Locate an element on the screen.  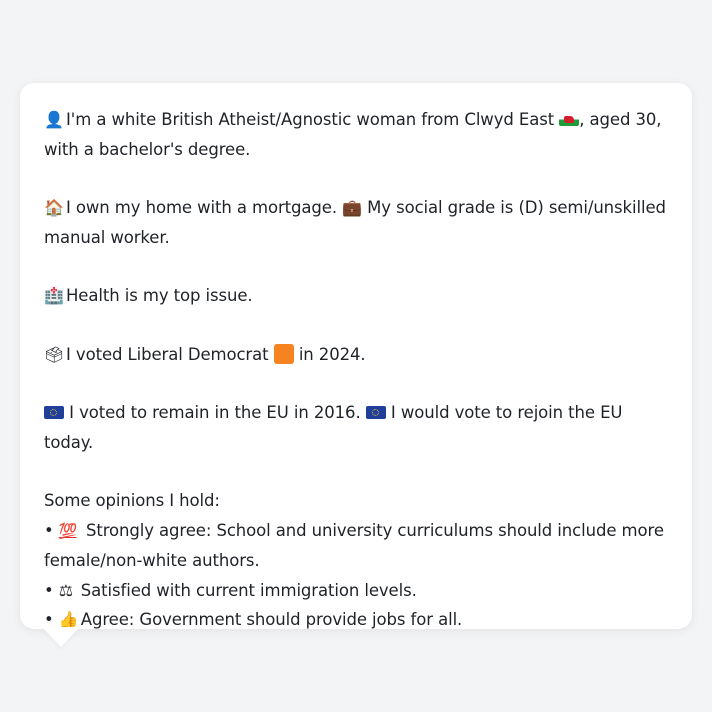
hospital-icon: 🏥 is located at coordinates (54, 295).